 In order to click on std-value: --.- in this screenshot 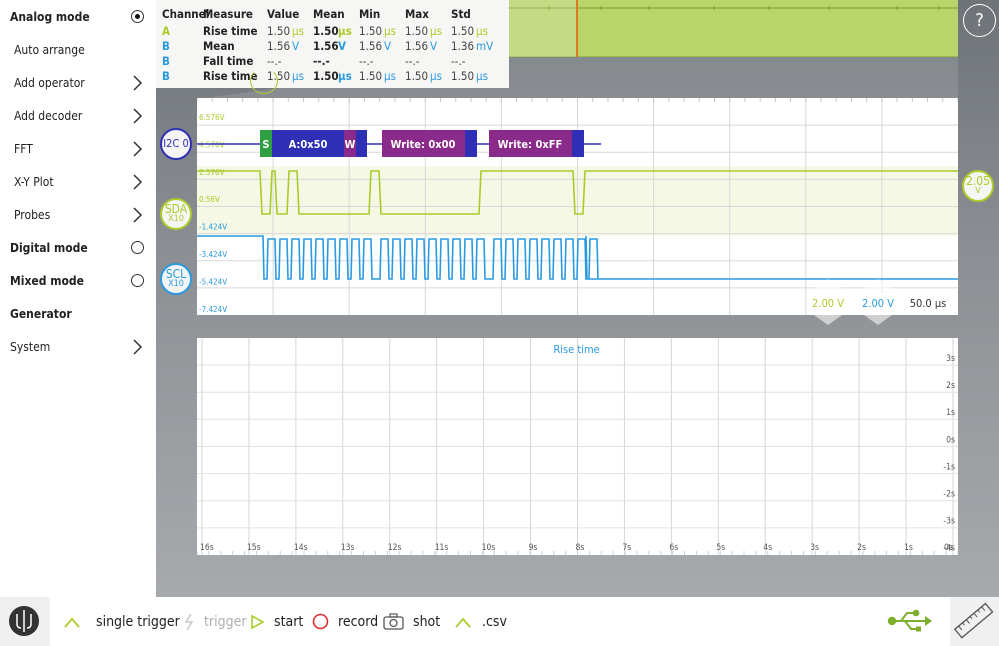, I will do `click(458, 61)`.